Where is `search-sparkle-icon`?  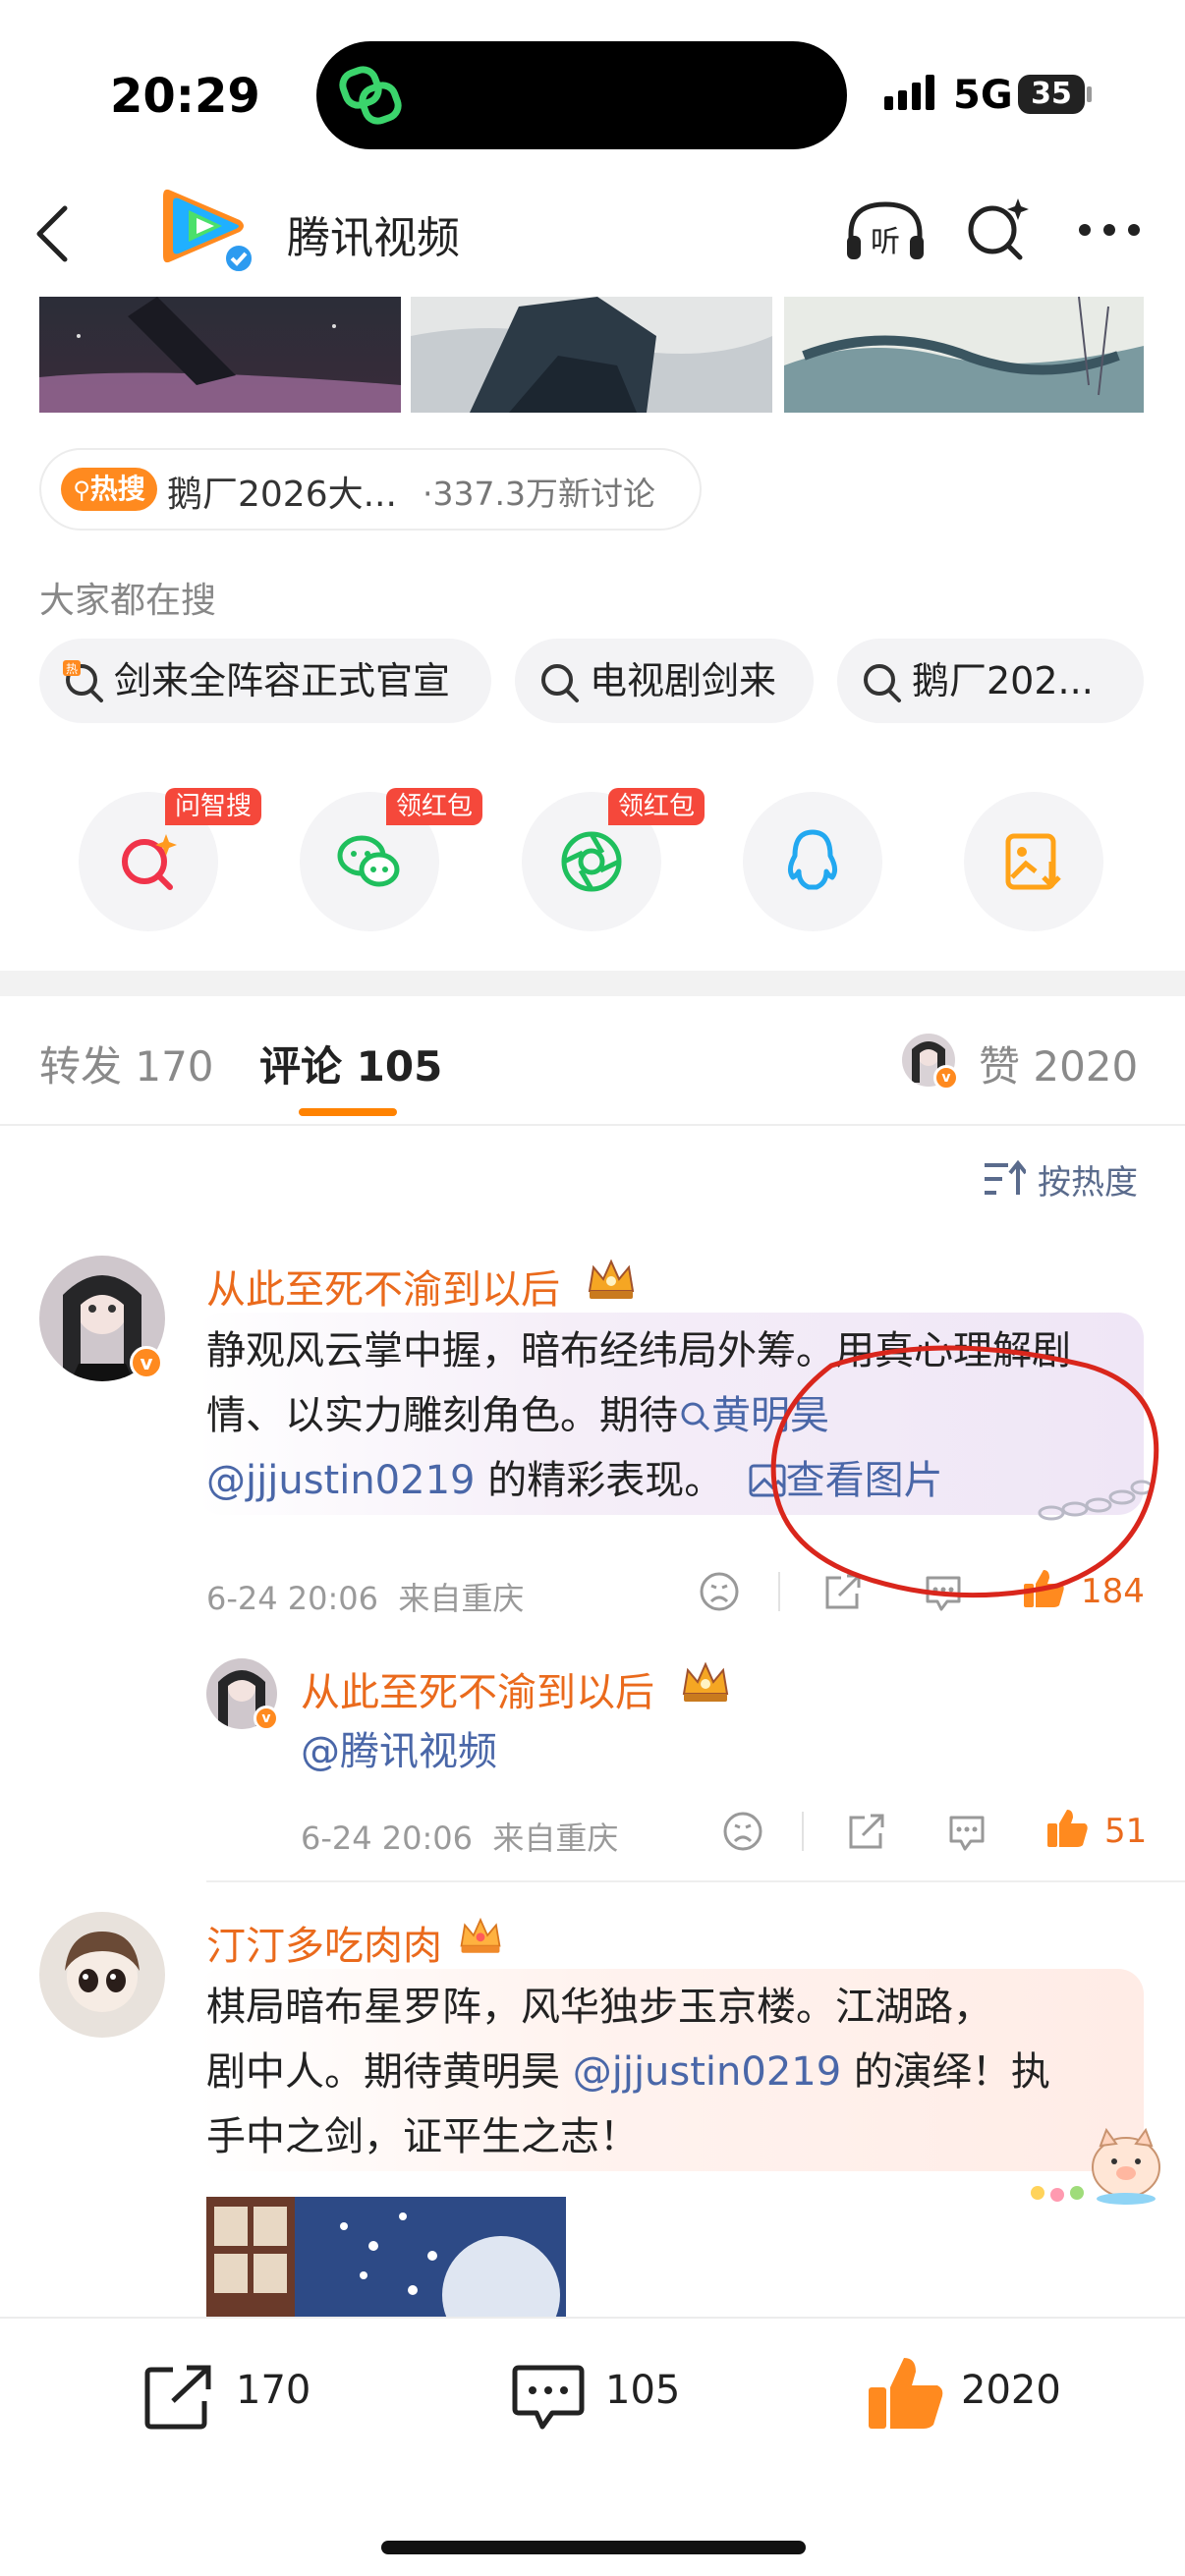 search-sparkle-icon is located at coordinates (998, 229).